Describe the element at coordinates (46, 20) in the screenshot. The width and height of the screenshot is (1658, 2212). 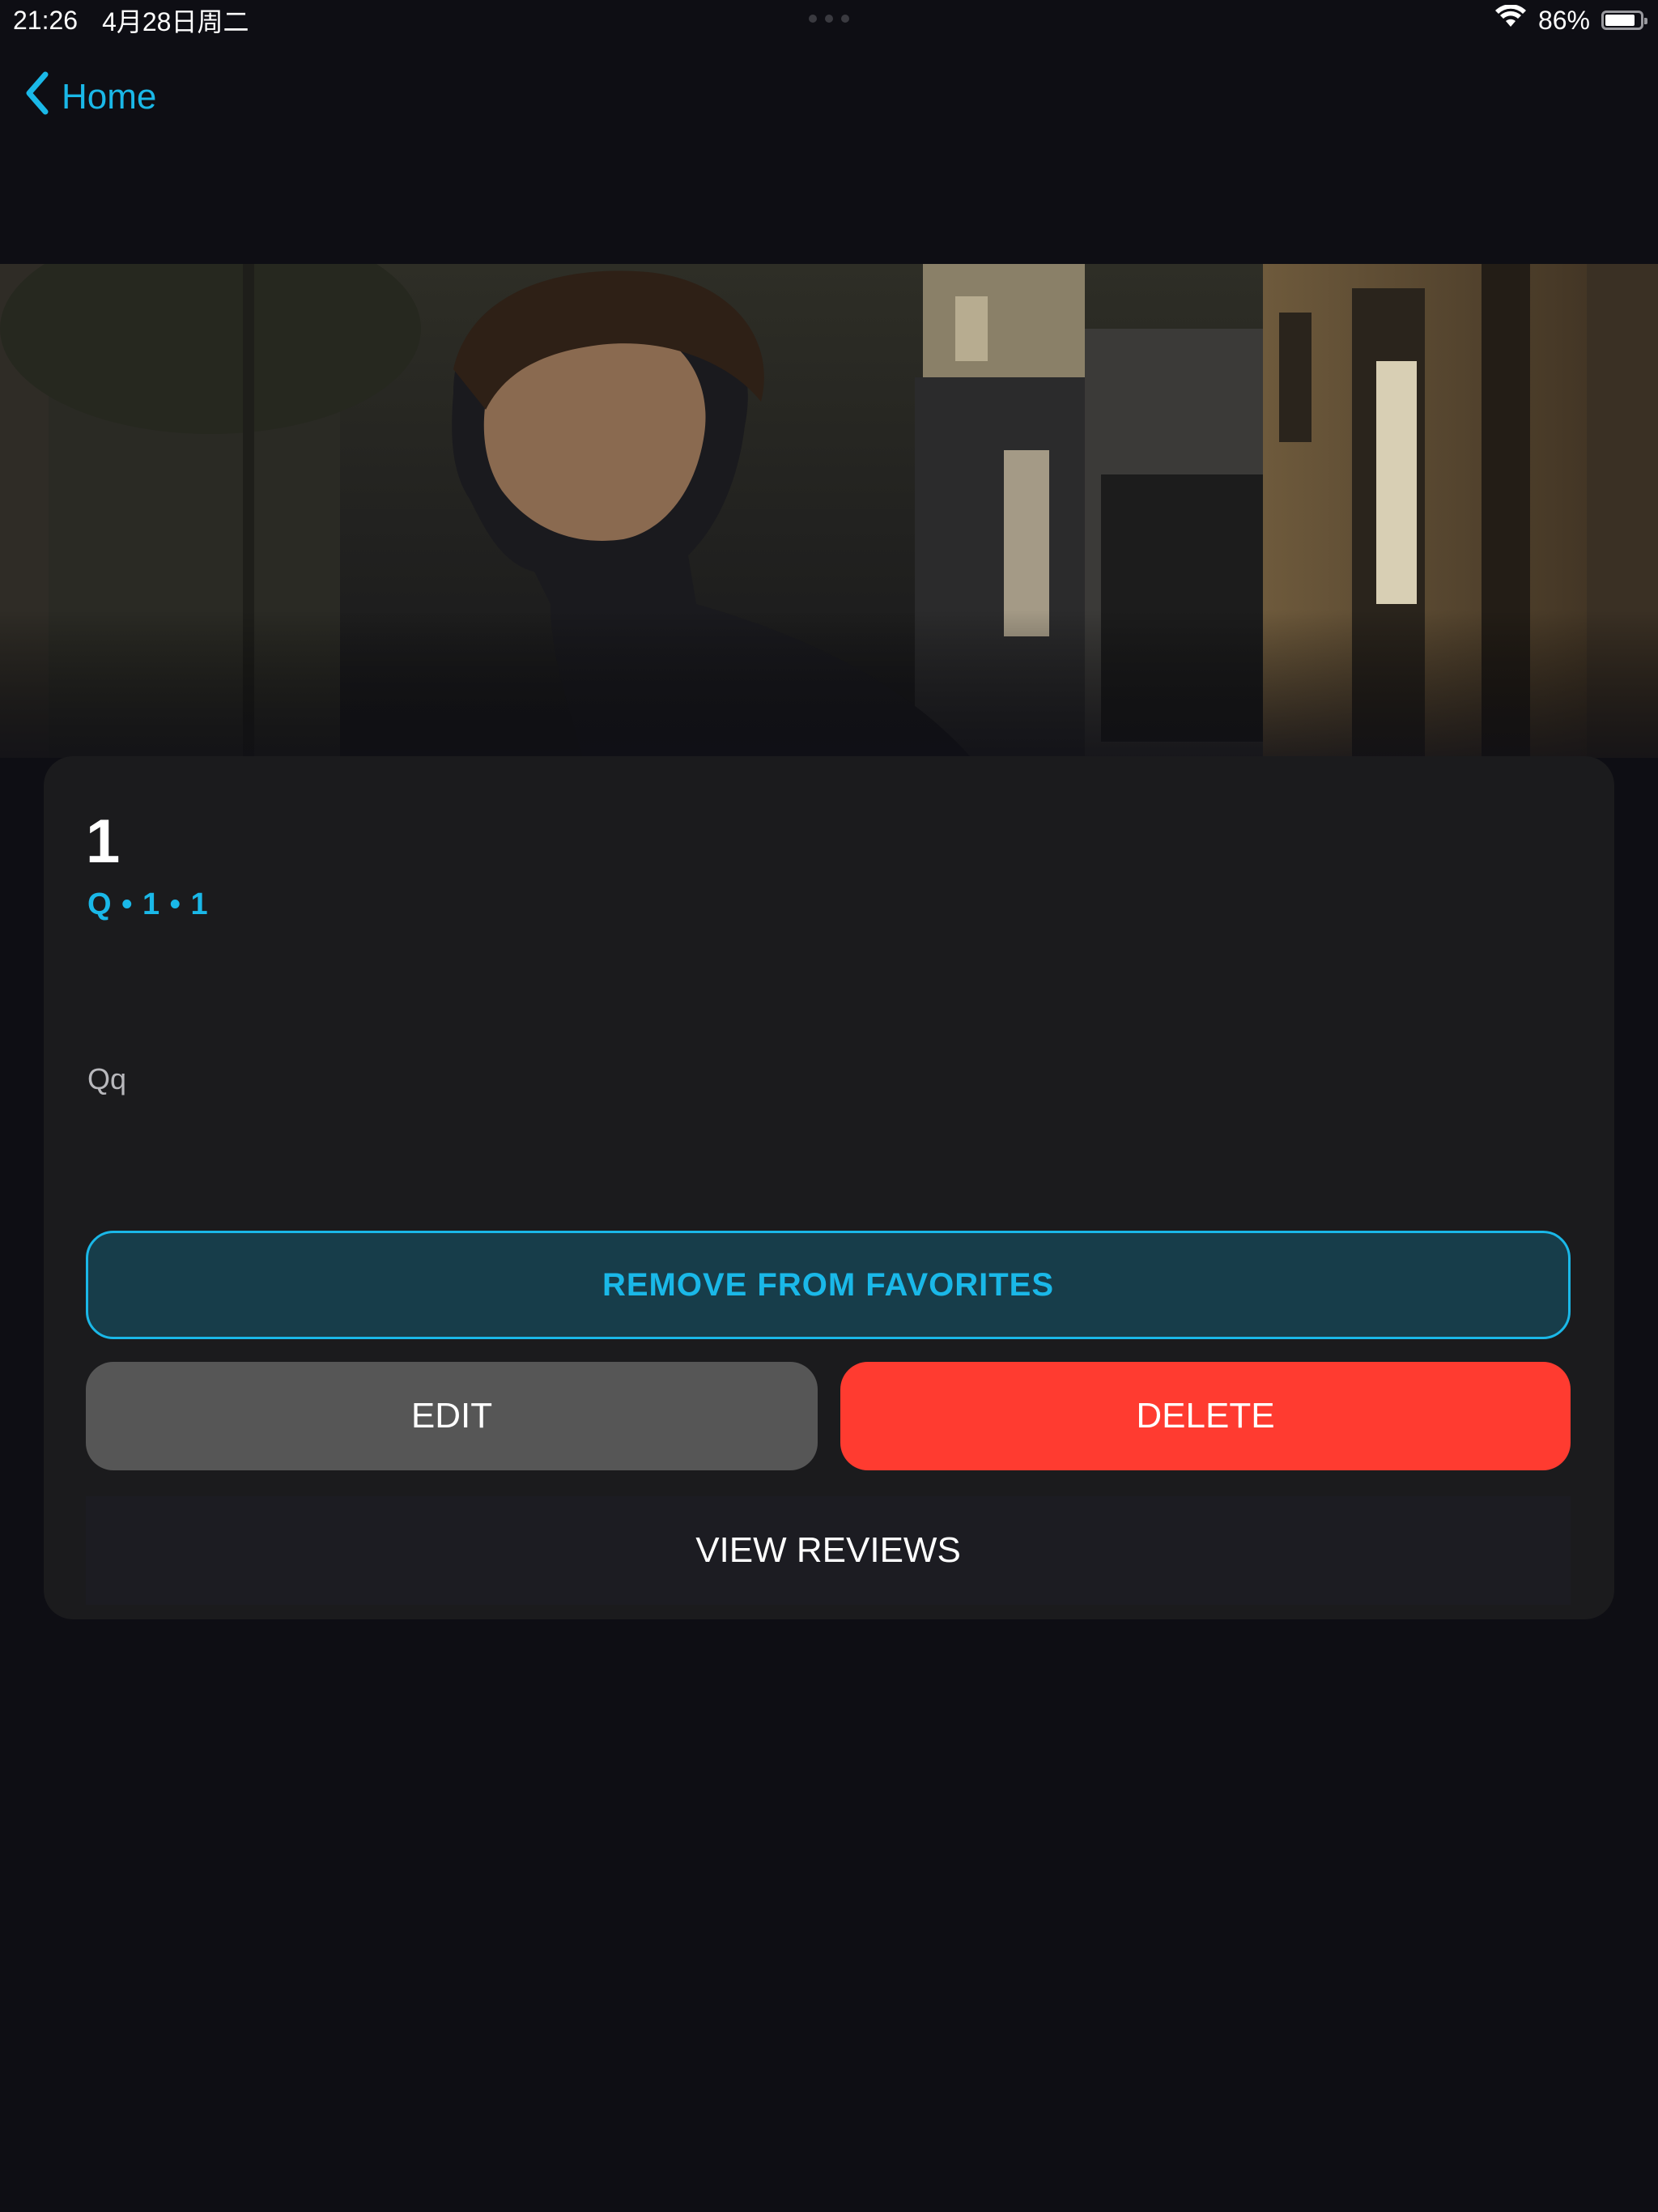
I see `status-time: 21:26` at that location.